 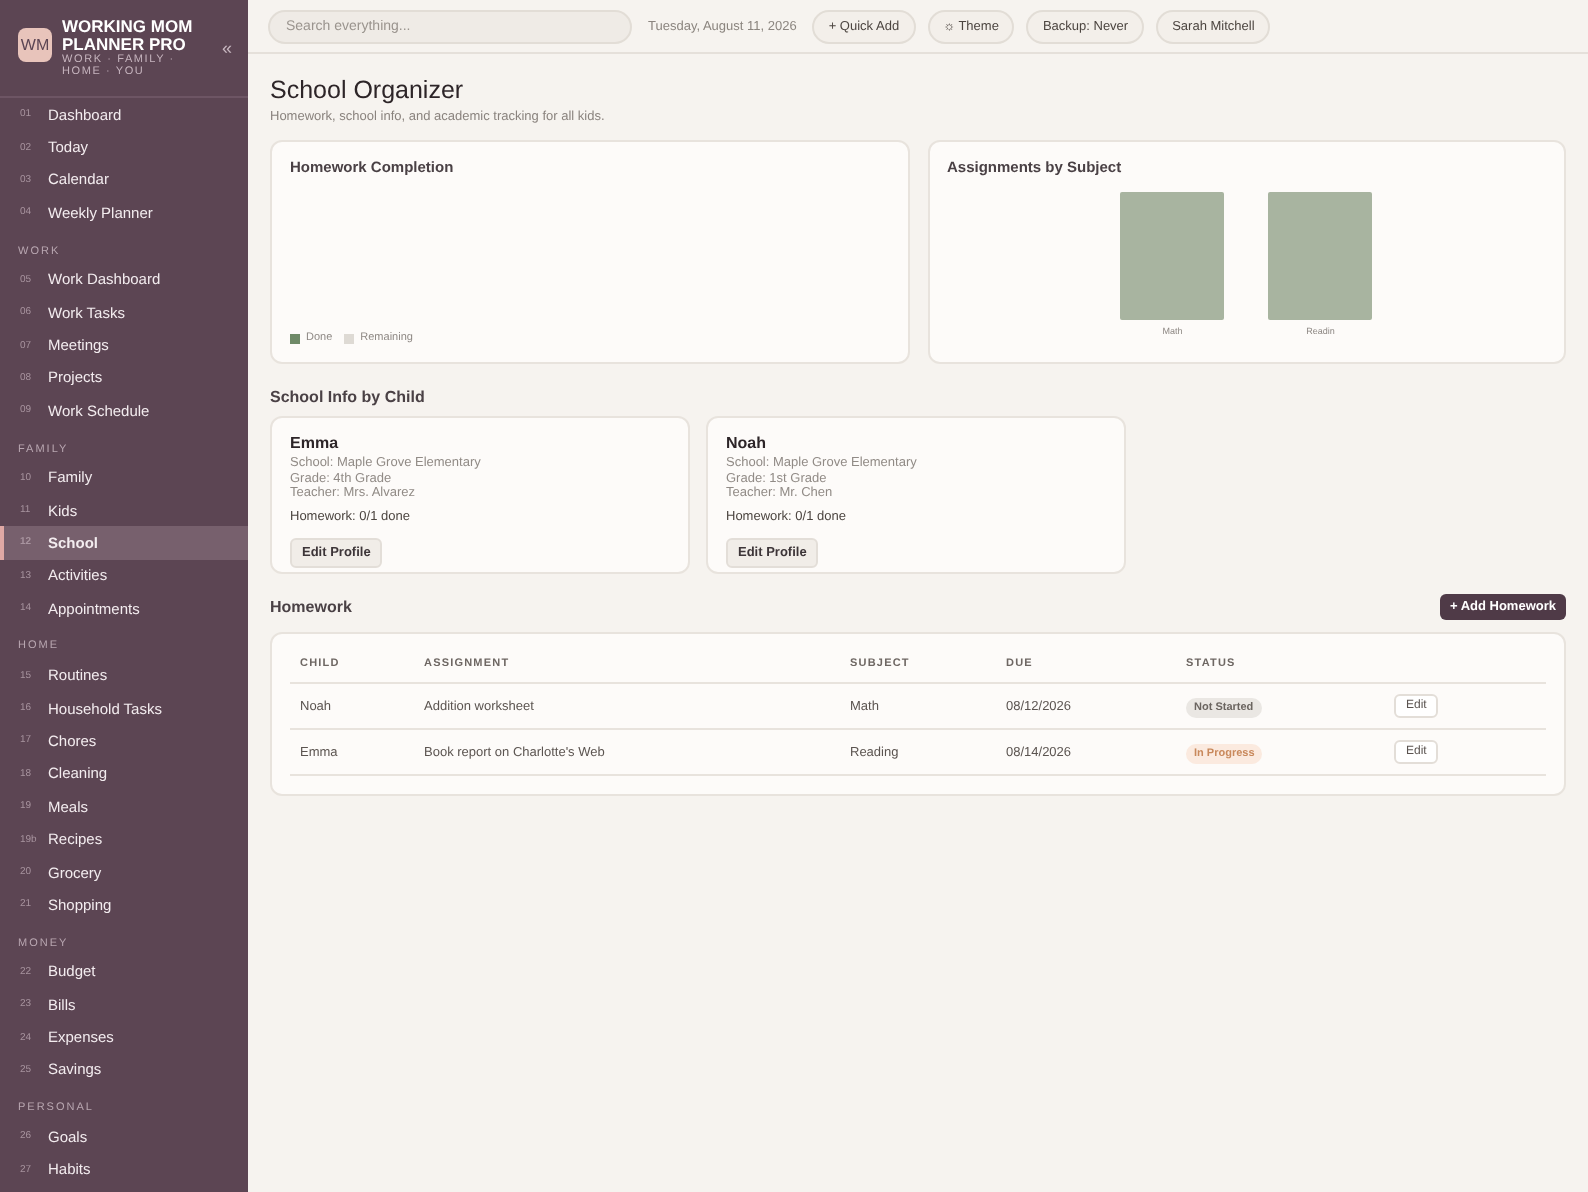 I want to click on app-title: WORKING MOM PLANNER PRO, so click(x=128, y=36).